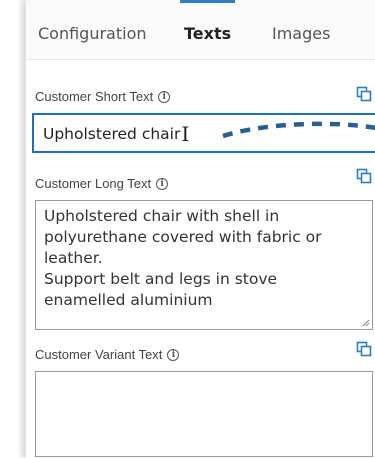  What do you see at coordinates (183, 237) in the screenshot?
I see `long-text-line: polyurethane covered with fabric or` at bounding box center [183, 237].